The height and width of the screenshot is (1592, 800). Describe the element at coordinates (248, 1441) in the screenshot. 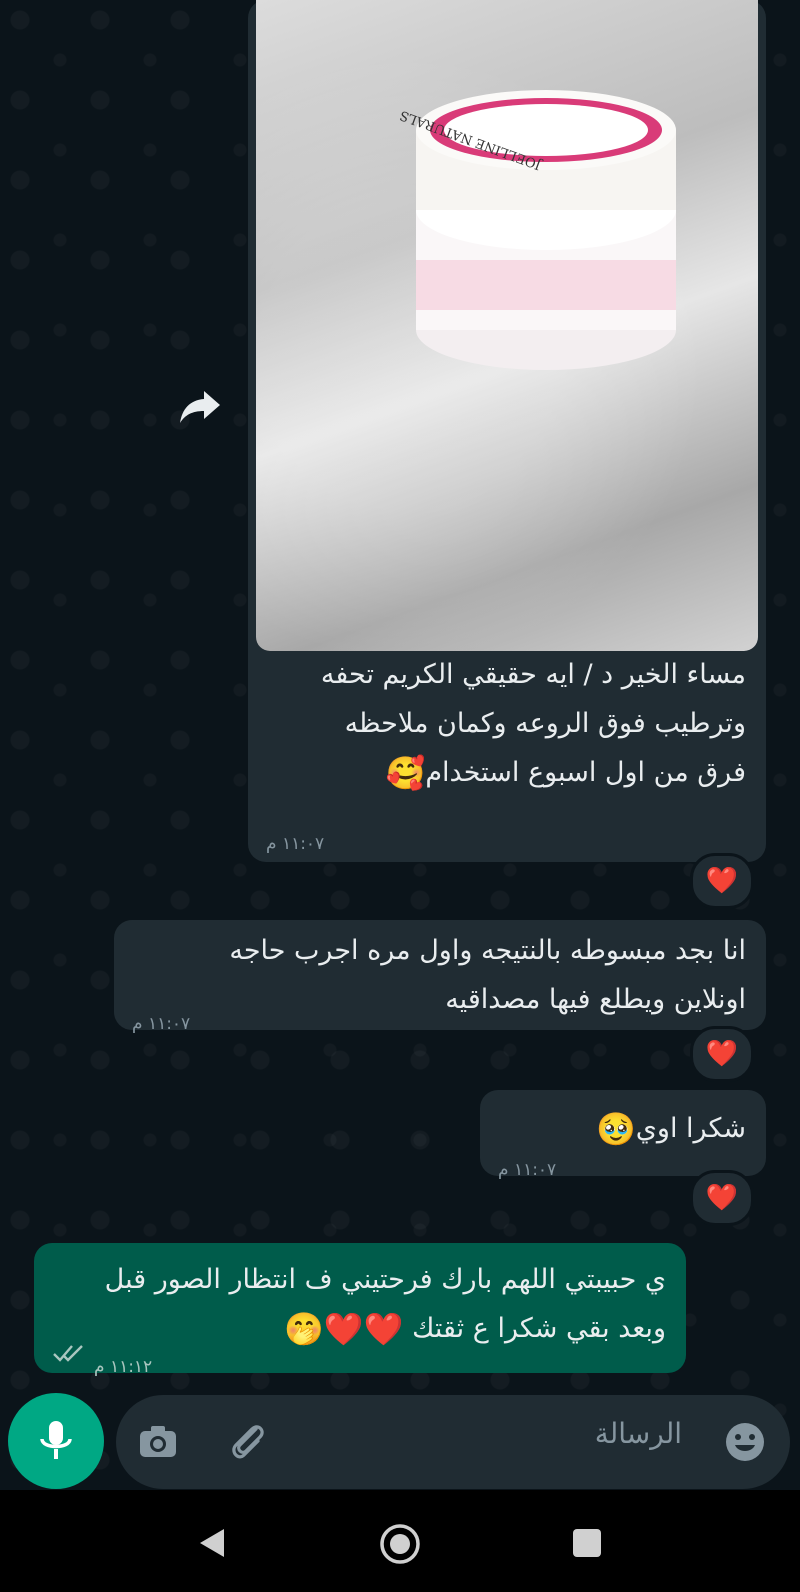

I see `paperclip-icon` at that location.